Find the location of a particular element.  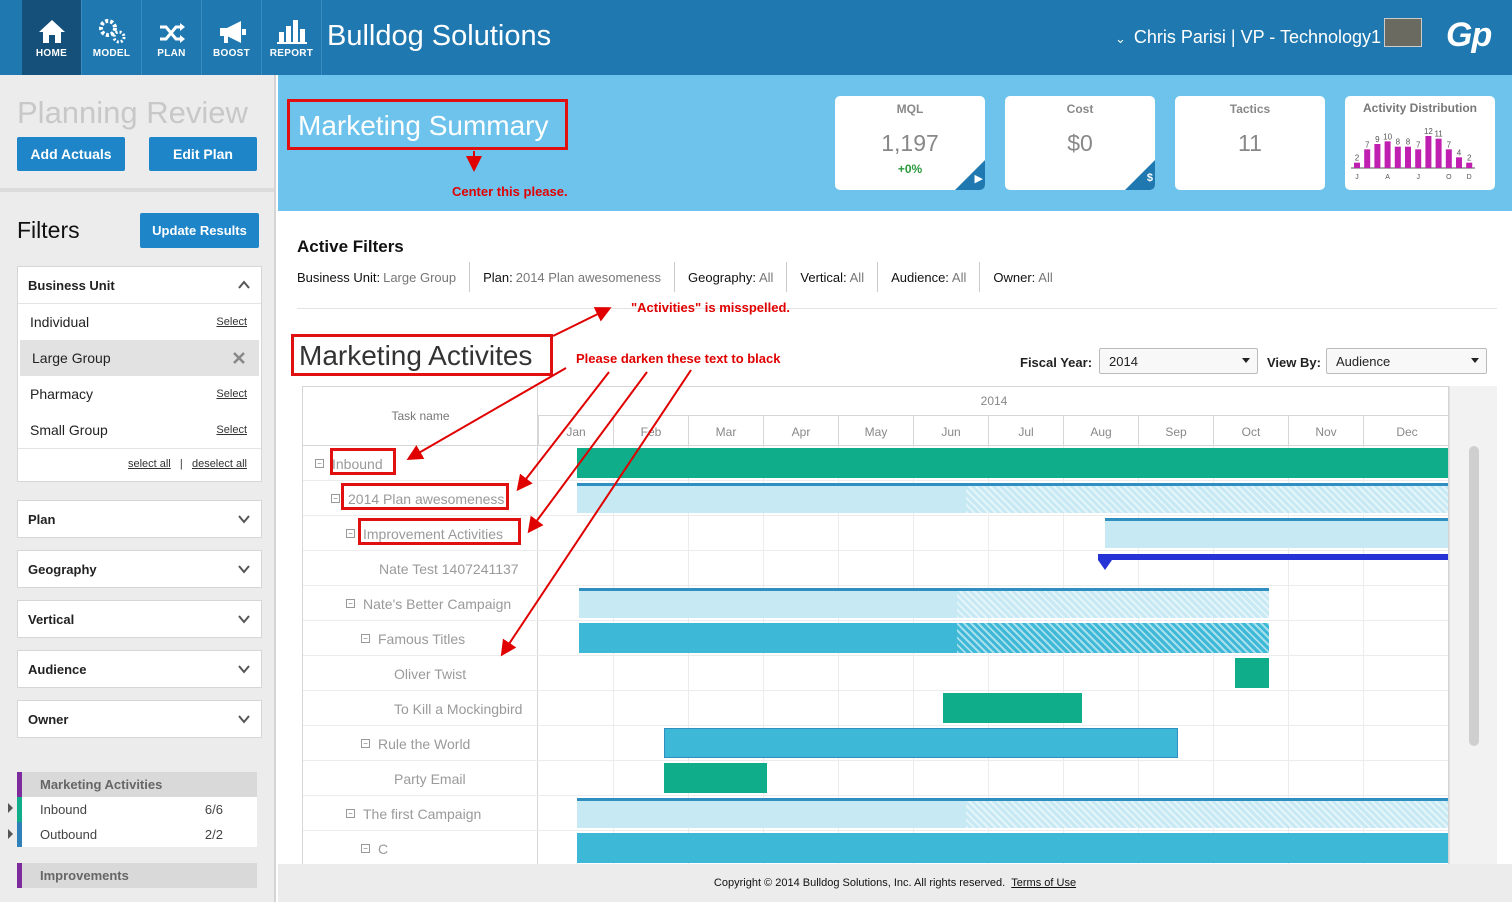

terms-link: Terms of Use is located at coordinates (1043, 883).